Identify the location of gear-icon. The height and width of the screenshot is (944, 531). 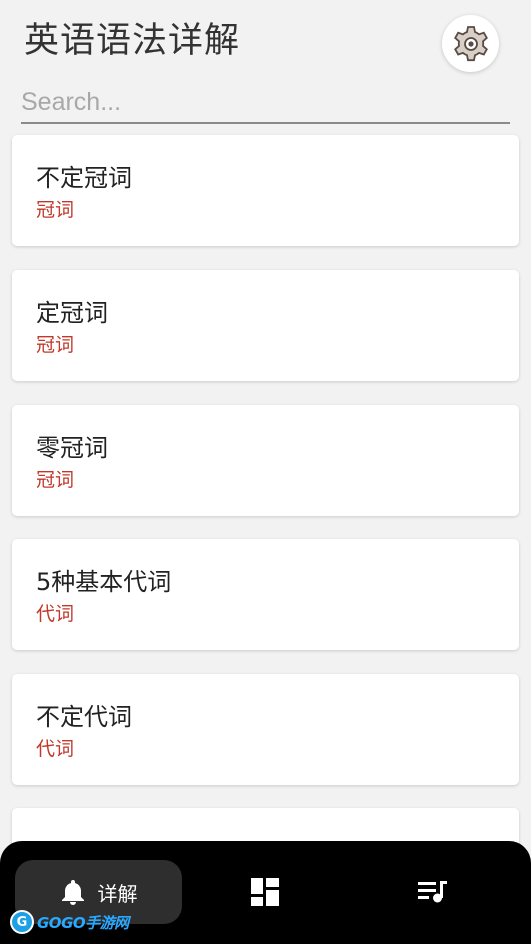
(470, 43).